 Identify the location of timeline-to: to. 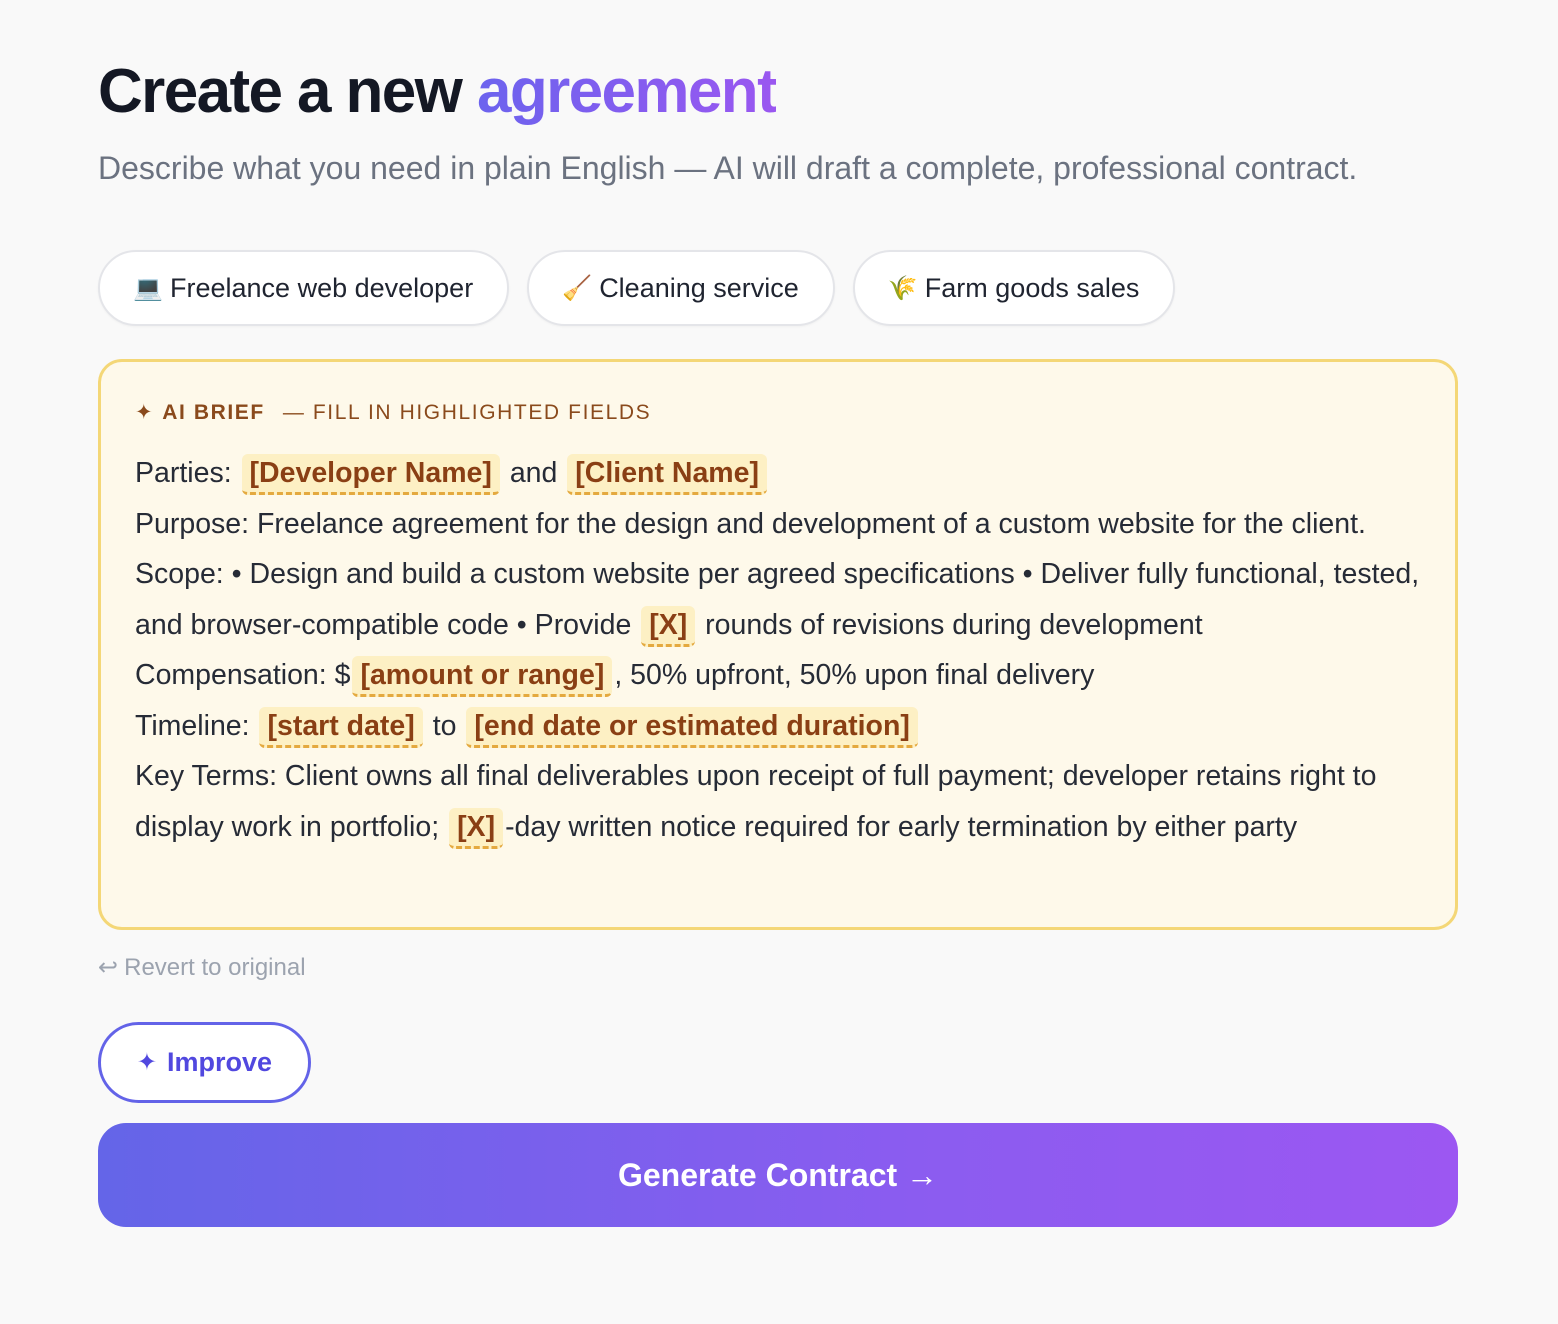
(444, 725).